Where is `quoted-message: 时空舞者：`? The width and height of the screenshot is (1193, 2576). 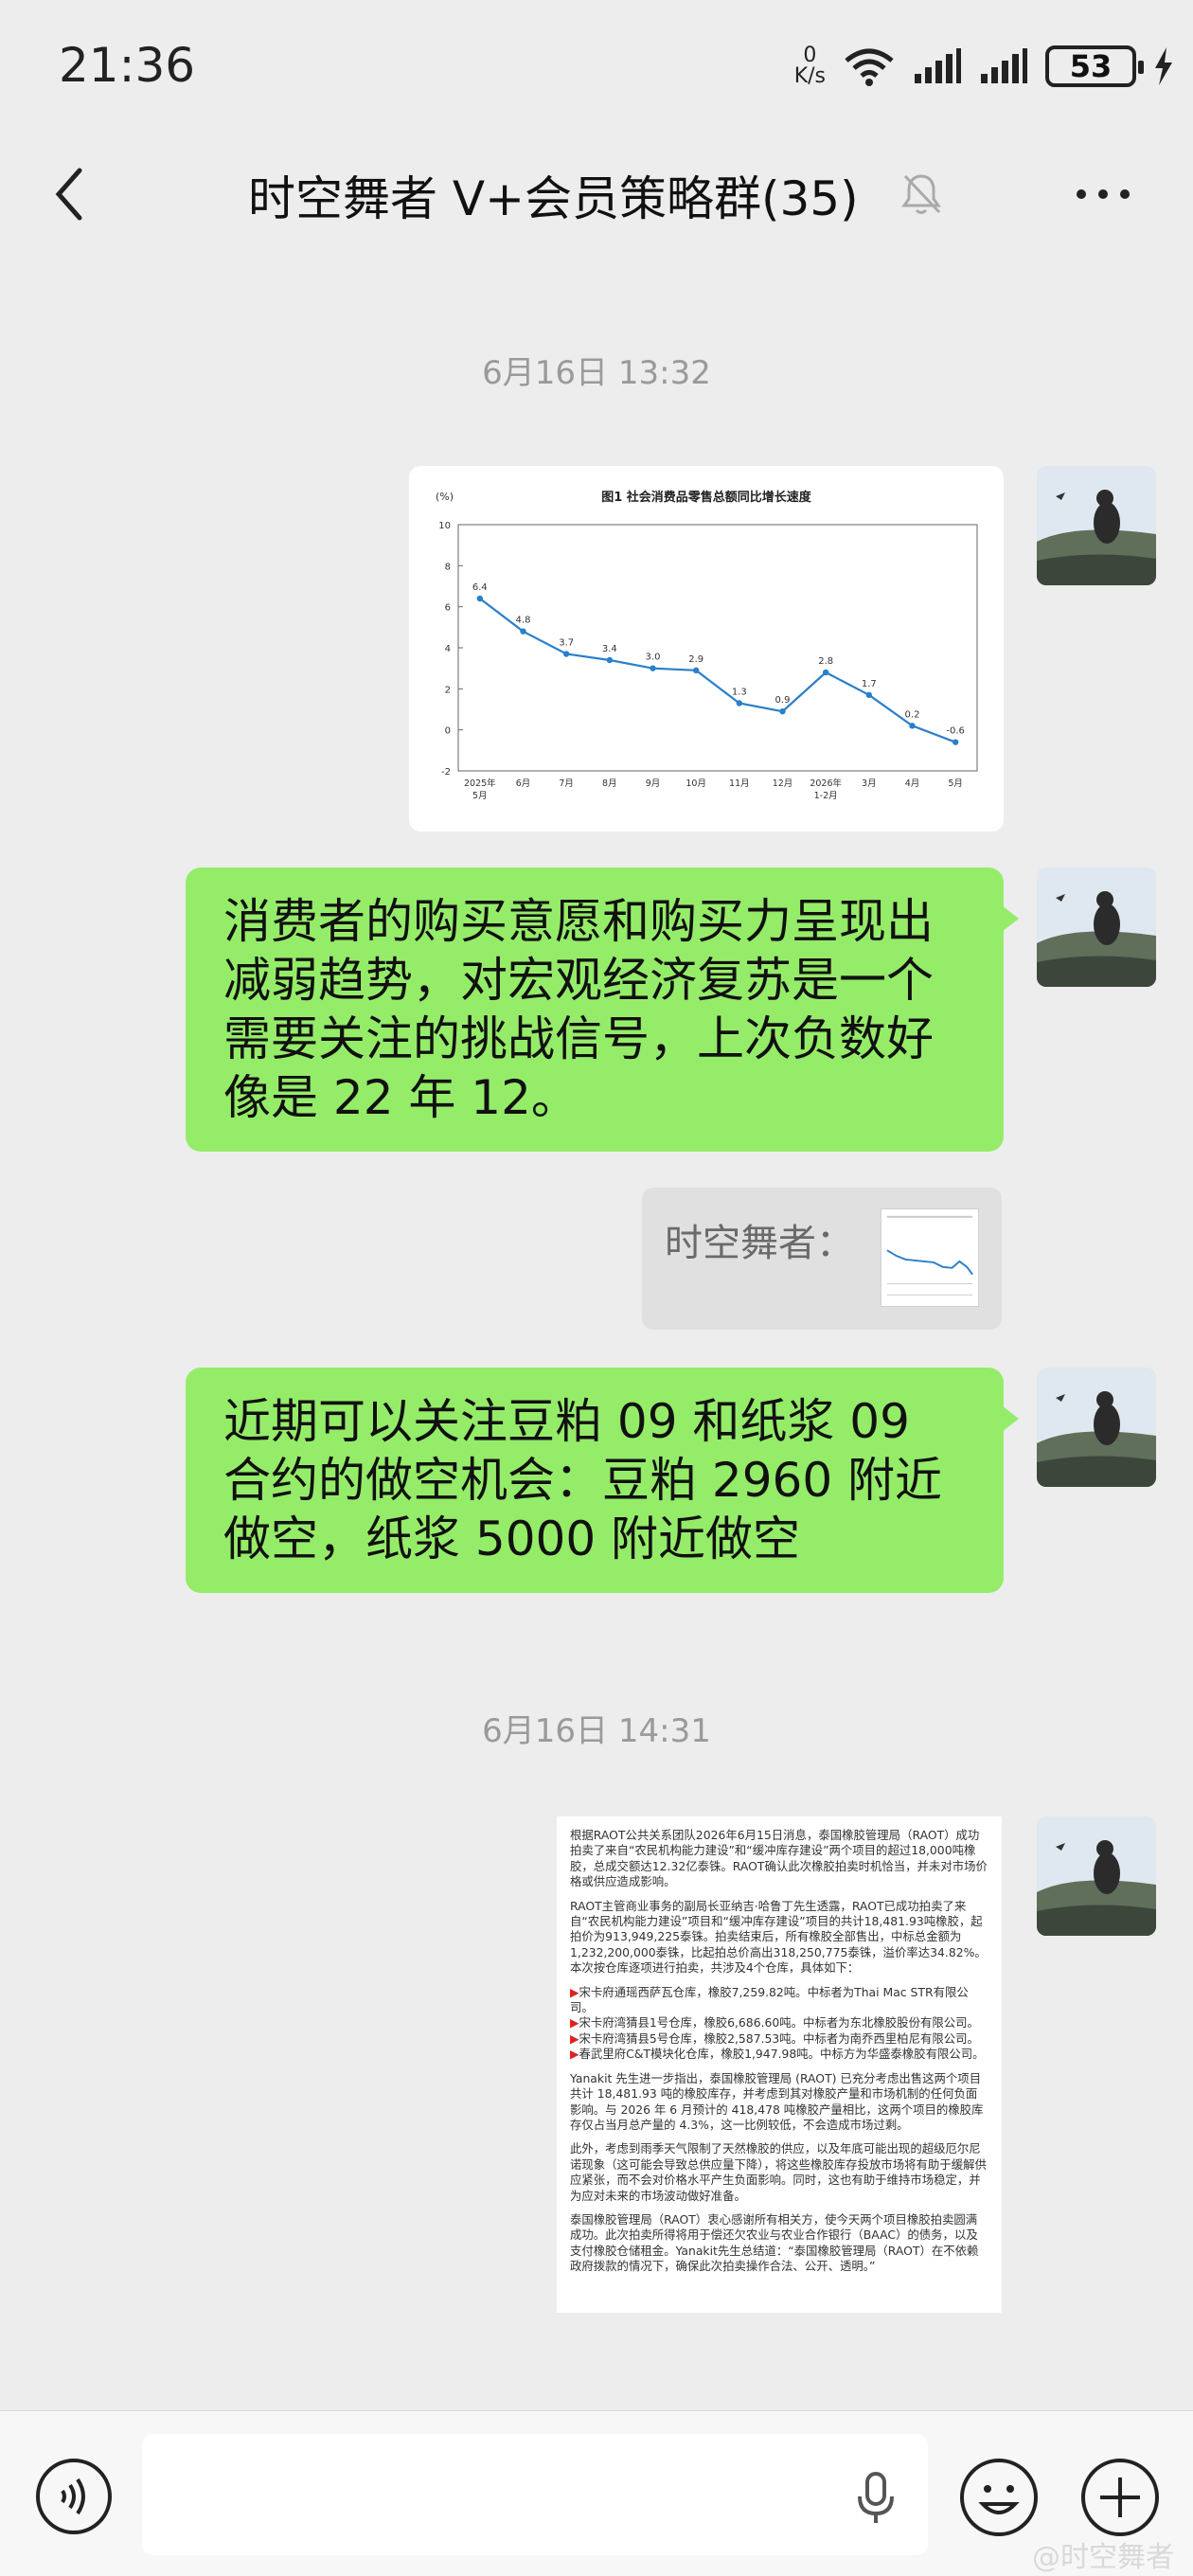 quoted-message: 时空舞者： is located at coordinates (822, 1259).